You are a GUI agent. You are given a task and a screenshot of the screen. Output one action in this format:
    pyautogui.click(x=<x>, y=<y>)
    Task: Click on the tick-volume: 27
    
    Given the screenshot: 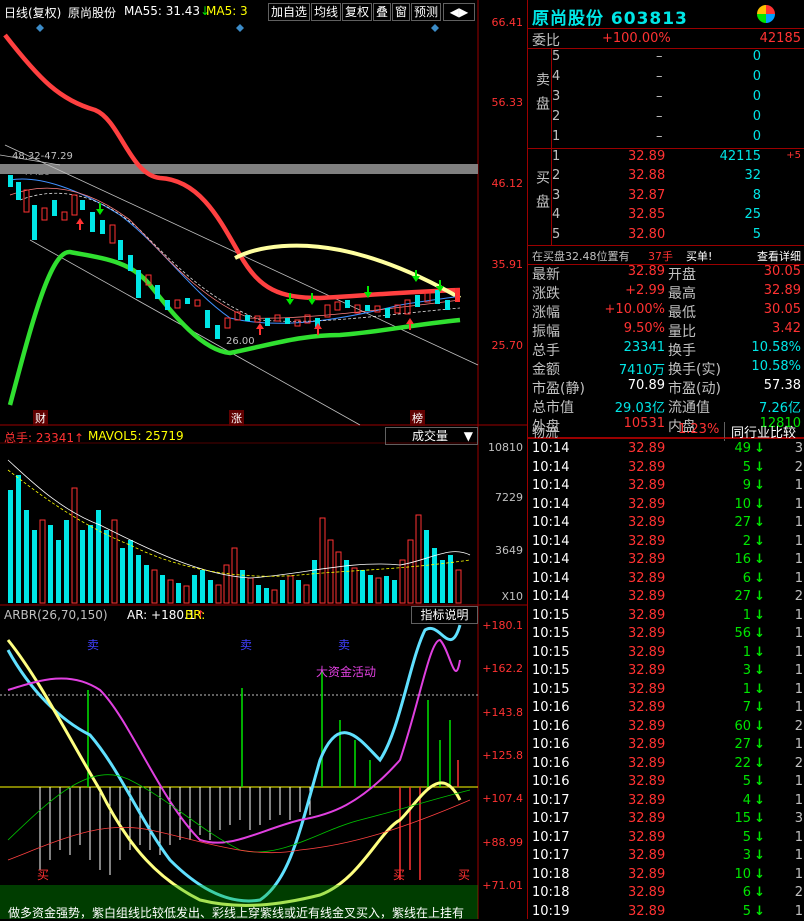 What is the action you would take?
    pyautogui.click(x=742, y=596)
    